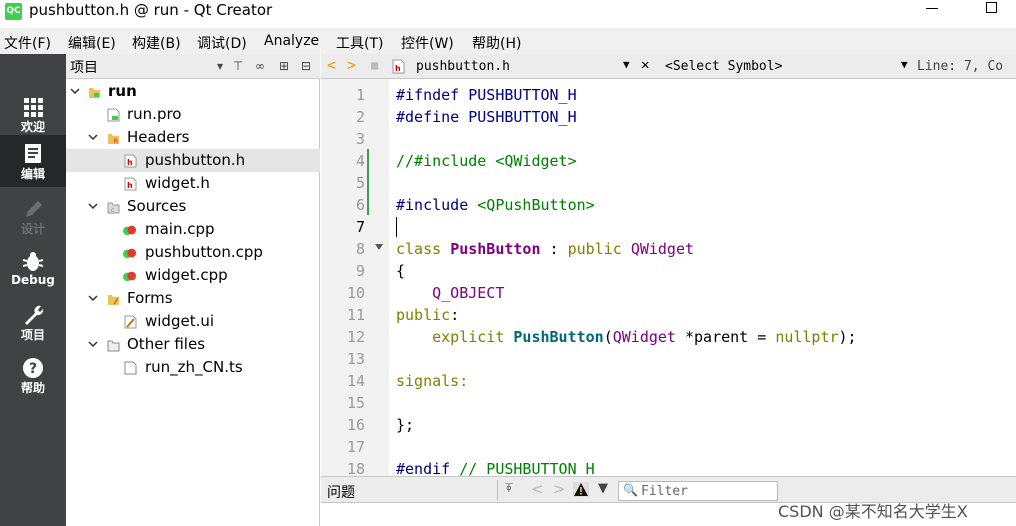 The image size is (1016, 526). What do you see at coordinates (156, 43) in the screenshot?
I see `menu-build: 构建(B)` at bounding box center [156, 43].